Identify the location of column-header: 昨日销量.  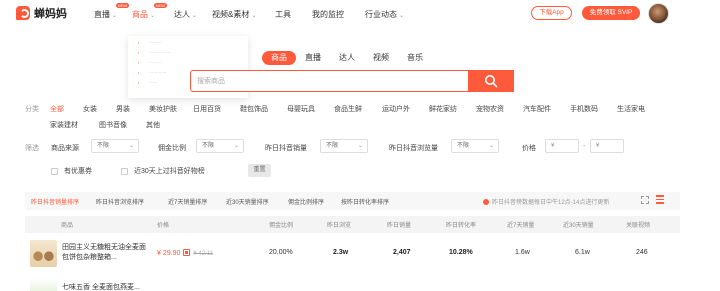
(399, 224).